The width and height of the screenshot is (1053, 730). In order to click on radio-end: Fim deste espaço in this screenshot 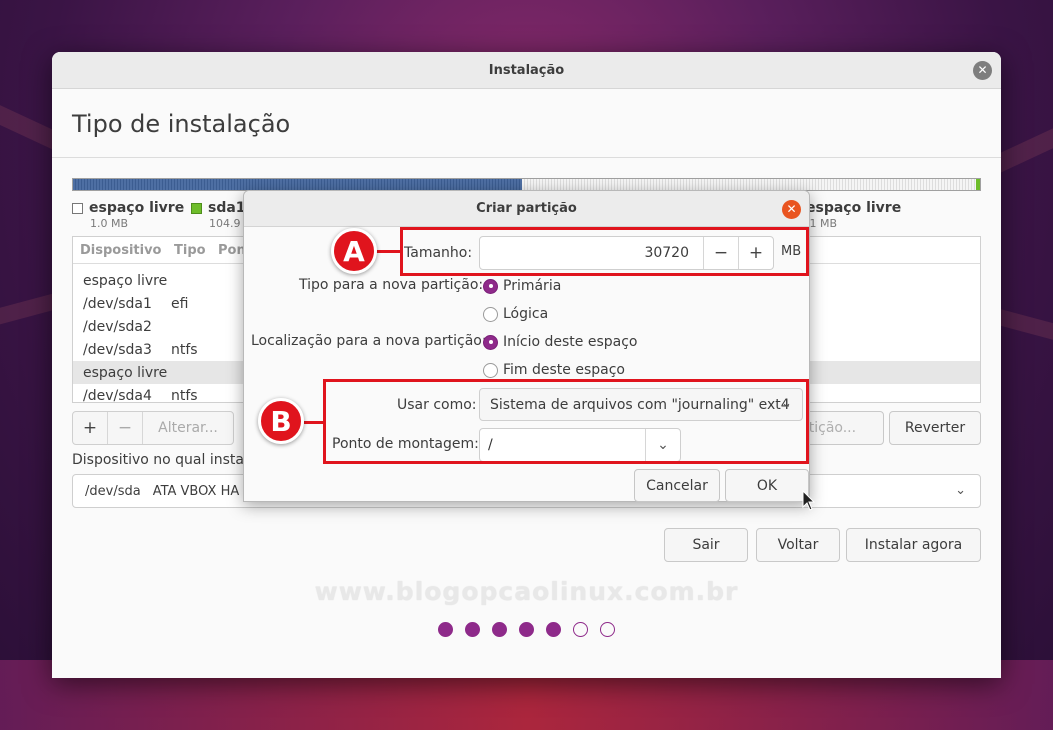, I will do `click(554, 370)`.